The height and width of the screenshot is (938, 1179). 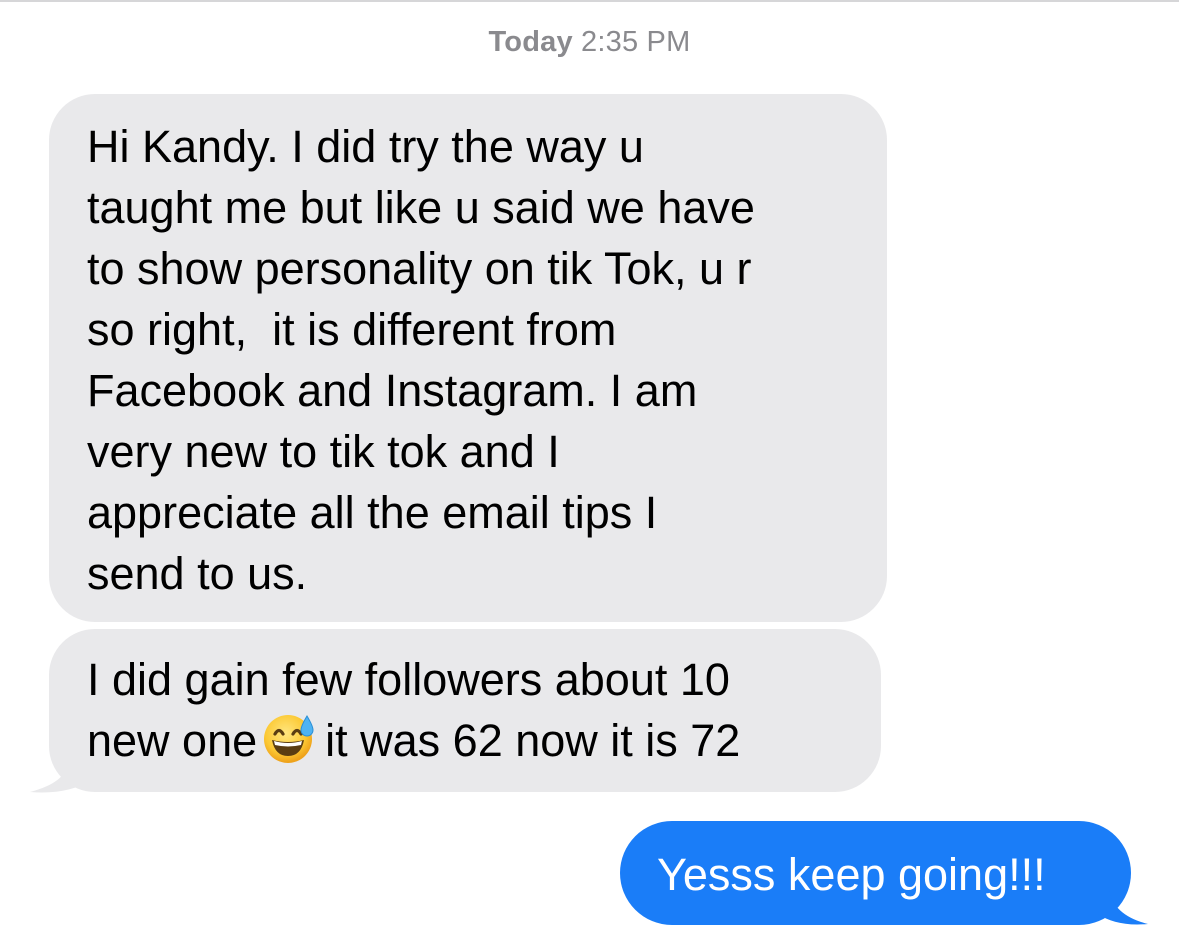 I want to click on message-line: appreciate all the email tips I, so click(x=372, y=512).